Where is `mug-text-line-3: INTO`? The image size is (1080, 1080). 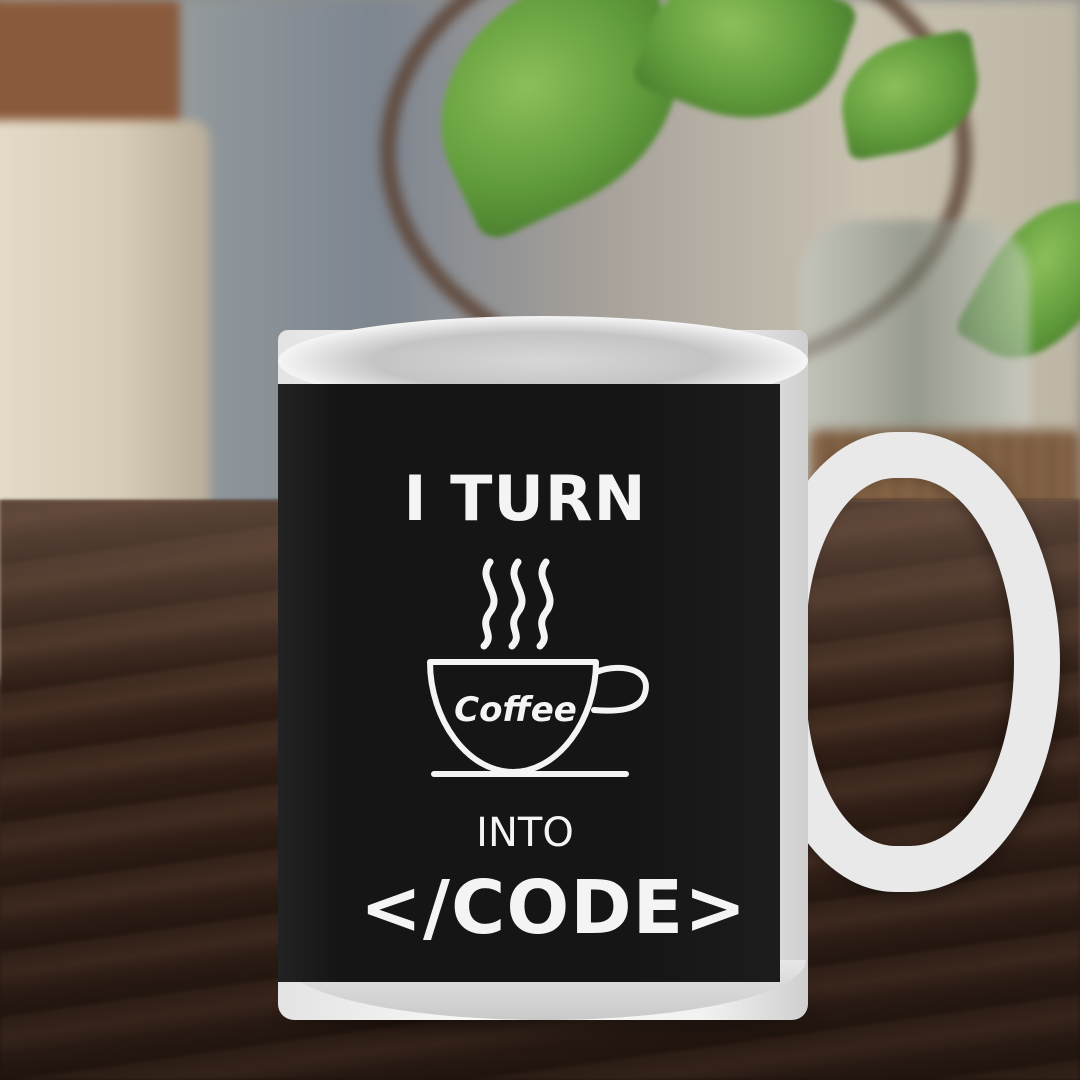 mug-text-line-3: INTO is located at coordinates (525, 833).